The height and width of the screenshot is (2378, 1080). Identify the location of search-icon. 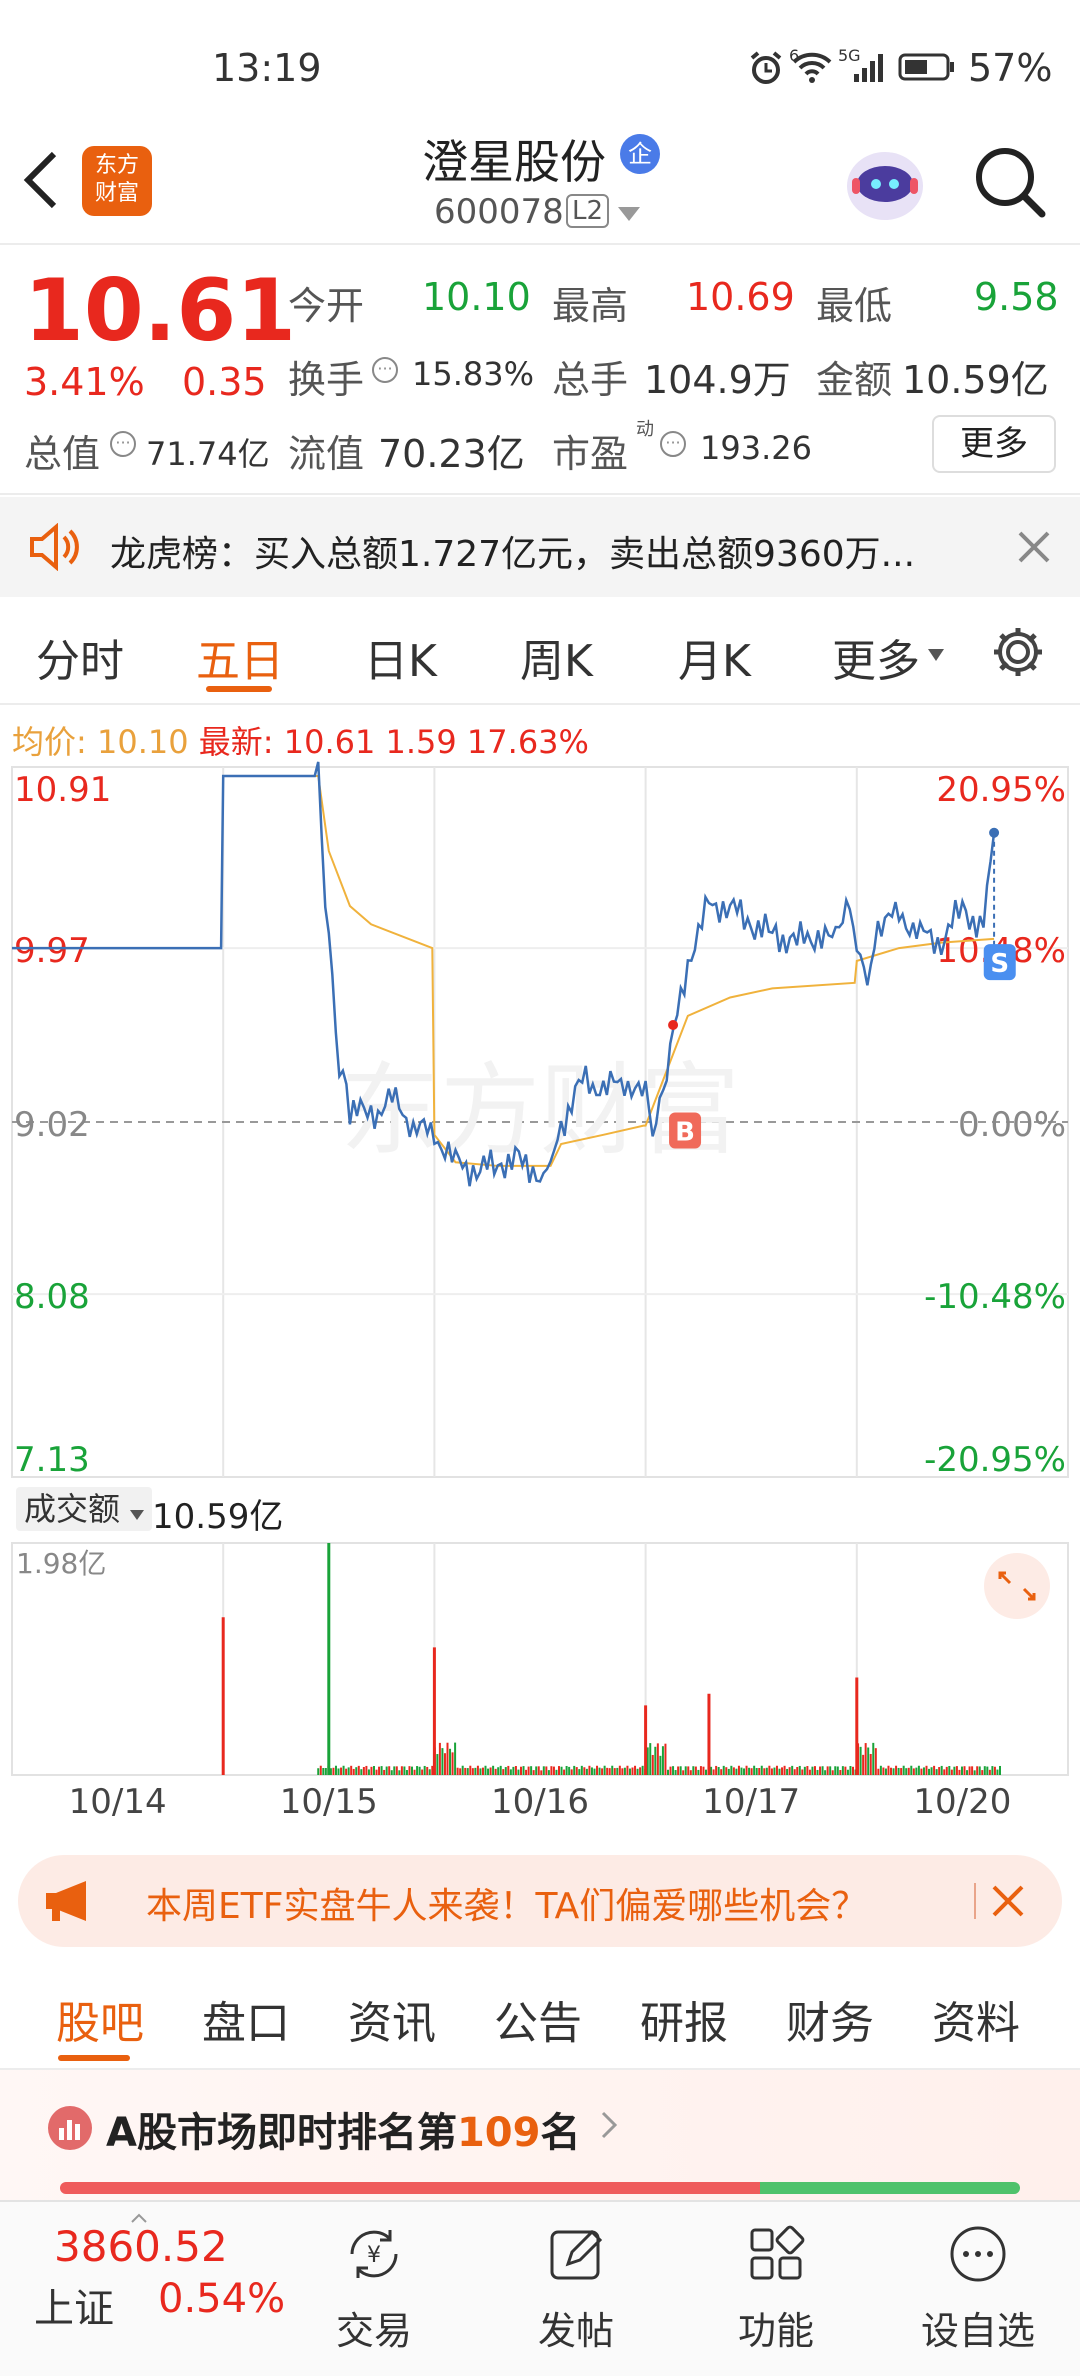
(1010, 184).